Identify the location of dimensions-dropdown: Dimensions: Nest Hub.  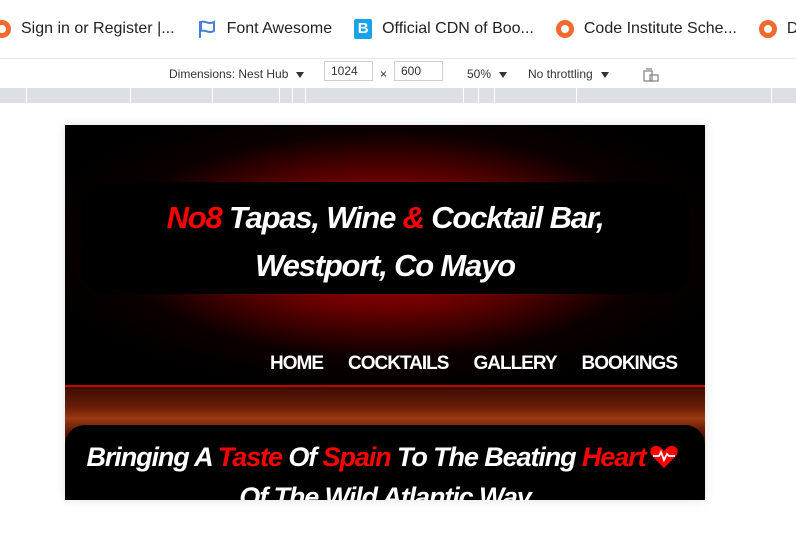
(237, 74).